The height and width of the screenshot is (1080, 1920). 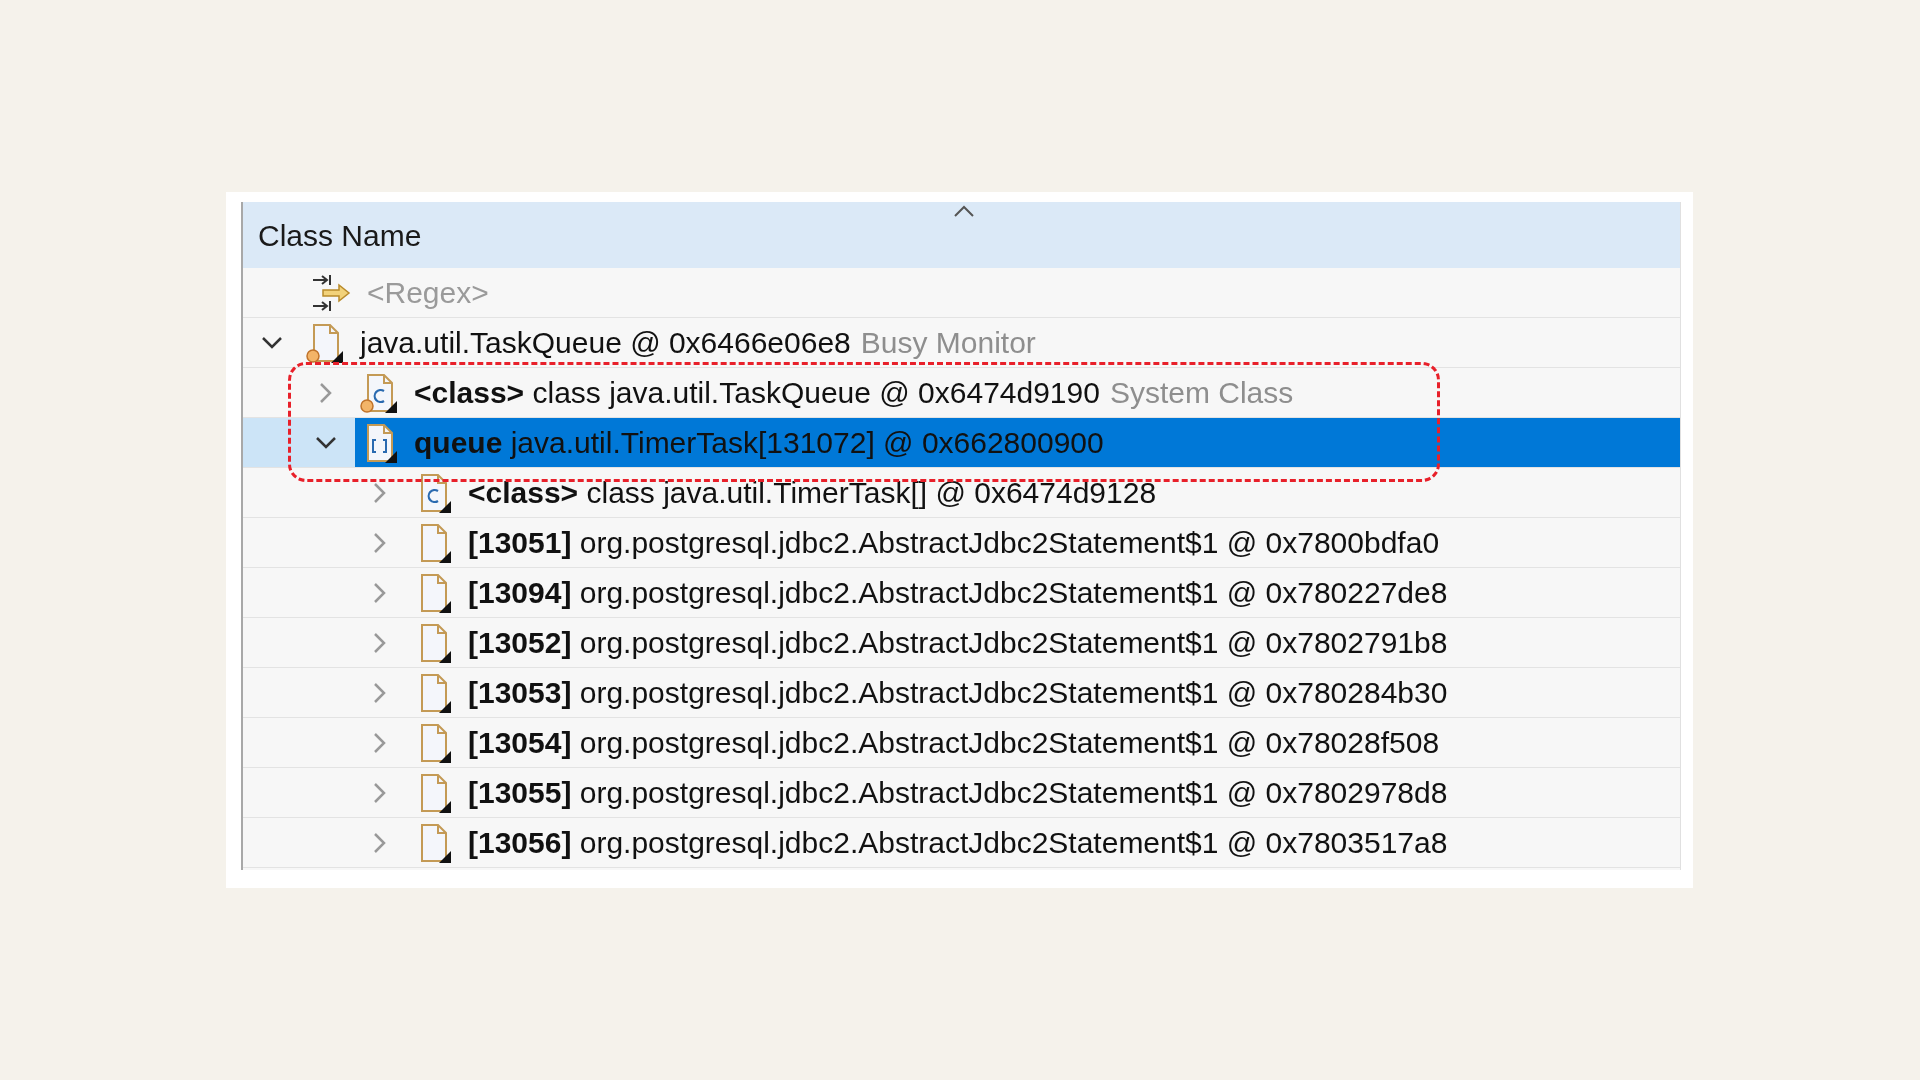 What do you see at coordinates (340, 235) in the screenshot?
I see `column-title: Class Name` at bounding box center [340, 235].